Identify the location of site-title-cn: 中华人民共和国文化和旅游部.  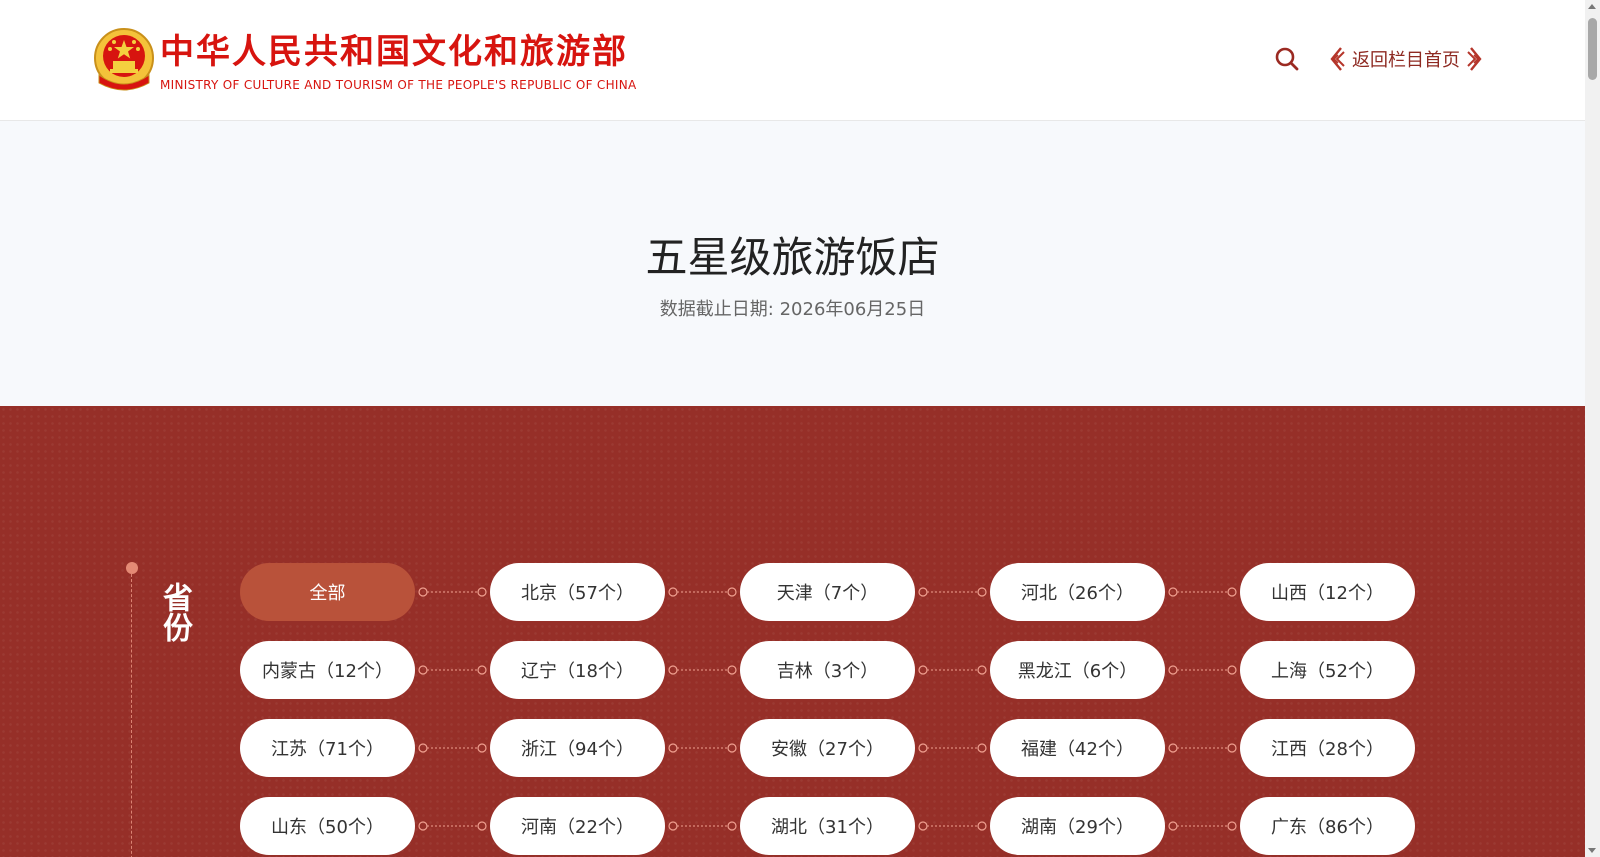
(394, 52).